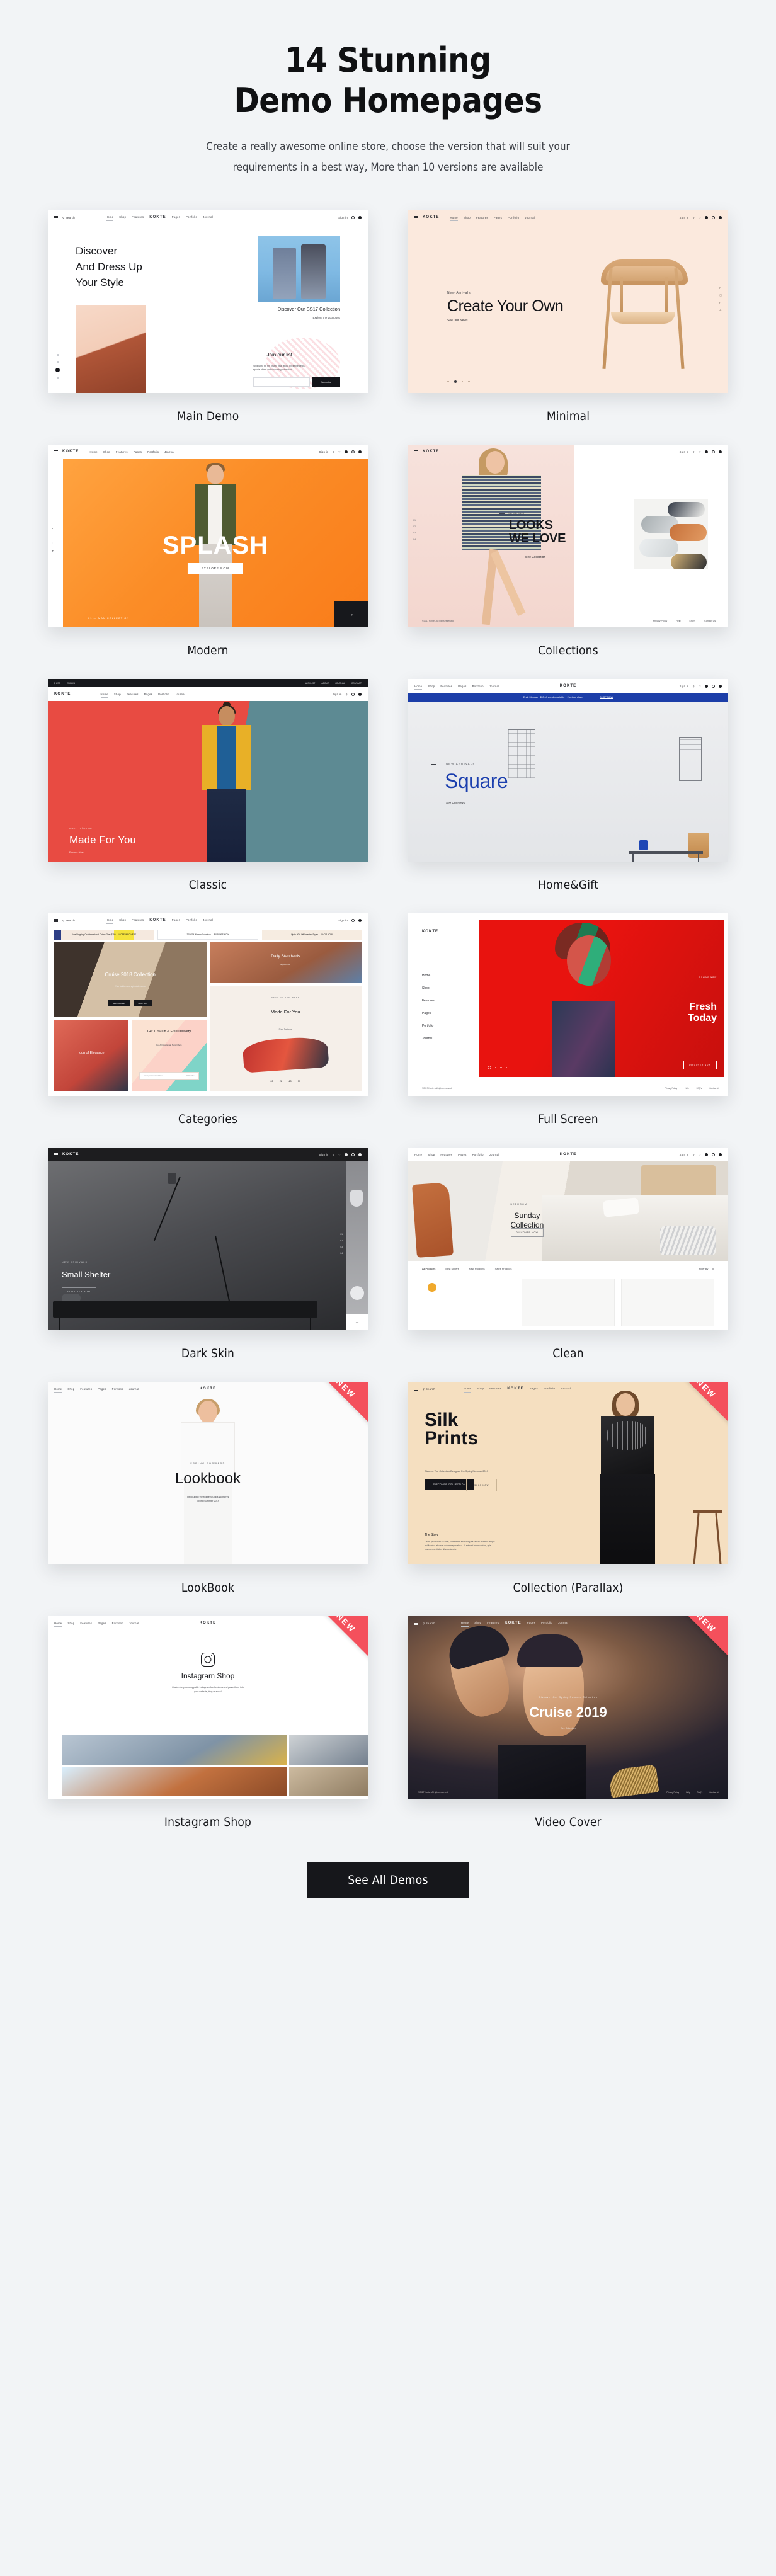 The image size is (776, 2576). What do you see at coordinates (169, 1075) in the screenshot?
I see `email-field: Enter your email address Subscribe` at bounding box center [169, 1075].